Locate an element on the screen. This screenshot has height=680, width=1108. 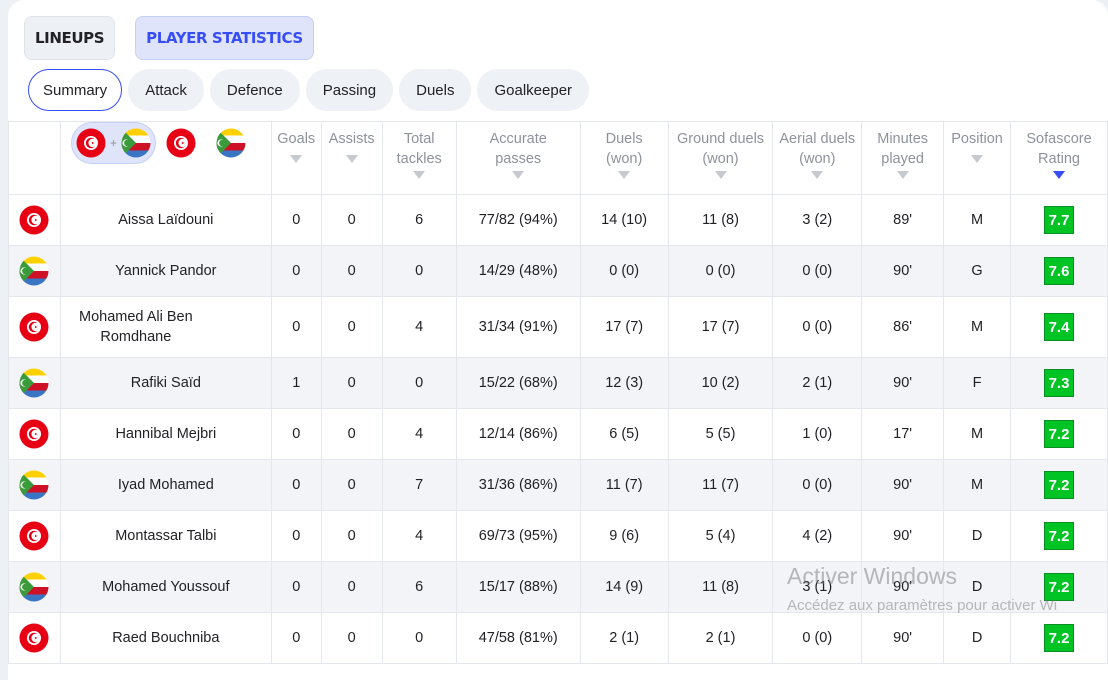
player-name-link: Mohamed Ali Ben Romdhane is located at coordinates (165, 327).